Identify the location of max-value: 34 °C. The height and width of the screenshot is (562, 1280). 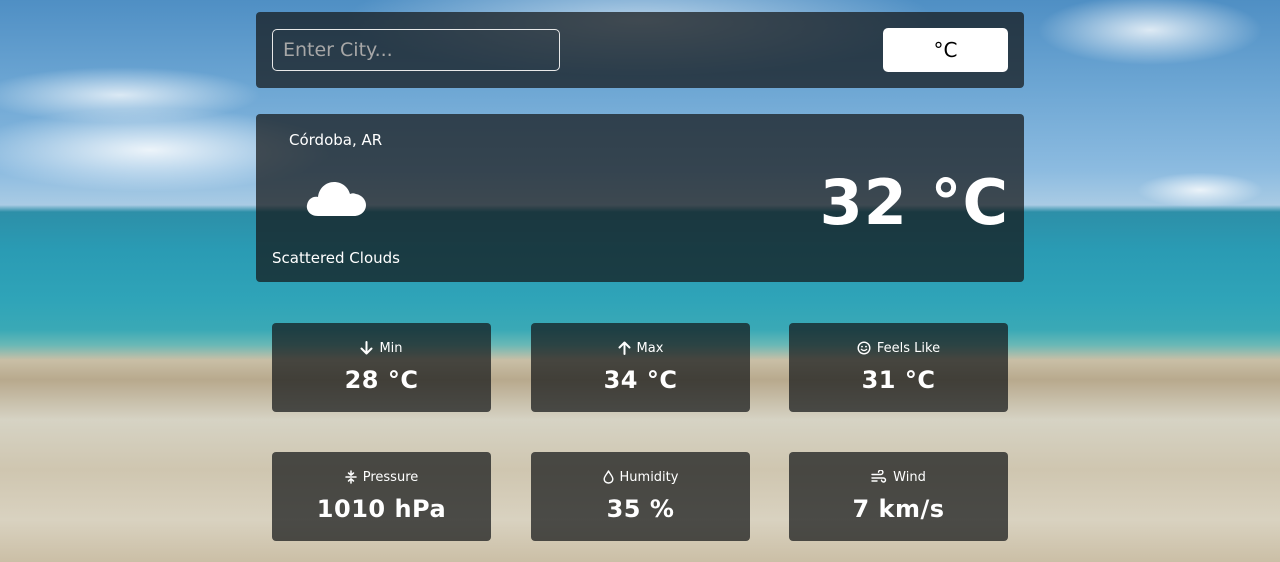
(640, 380).